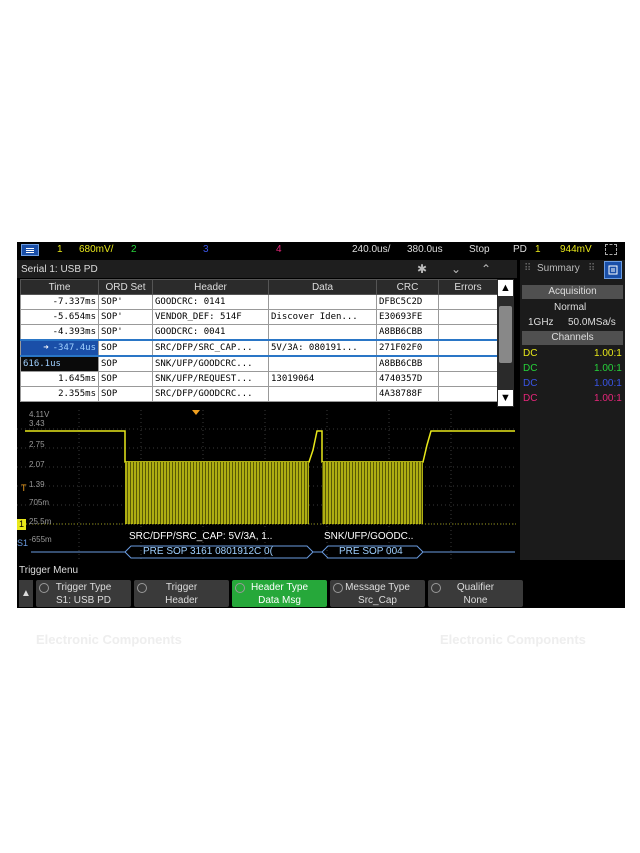  Describe the element at coordinates (371, 249) in the screenshot. I see `timebase: 240.0us/` at that location.